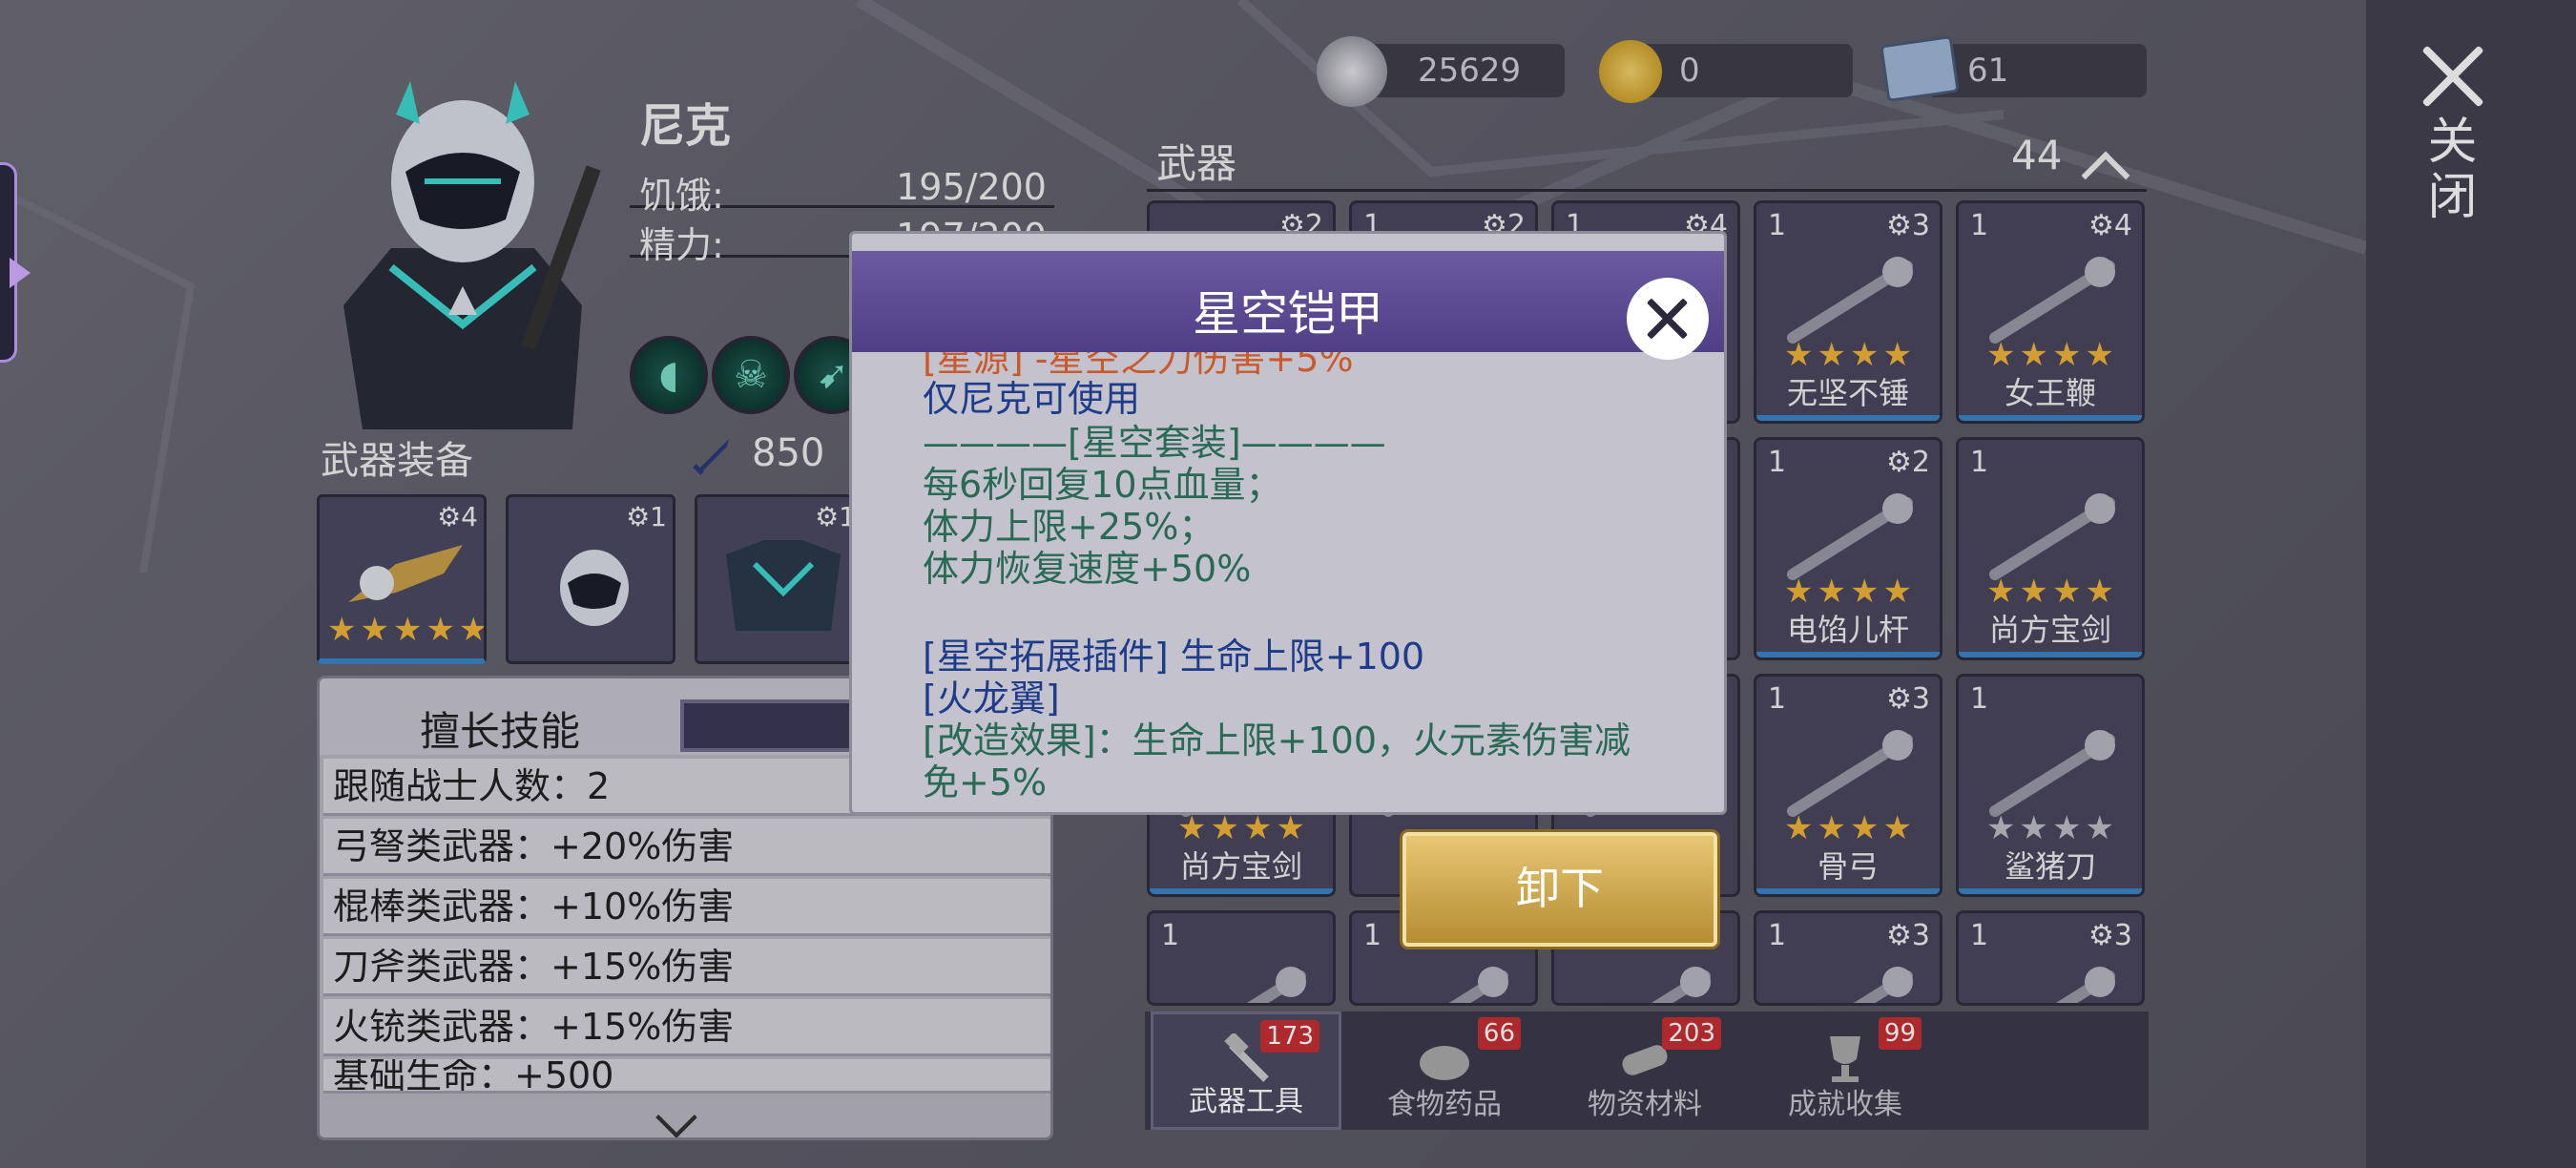  What do you see at coordinates (985, 782) in the screenshot?
I see `mod-line-2: 免+5%` at bounding box center [985, 782].